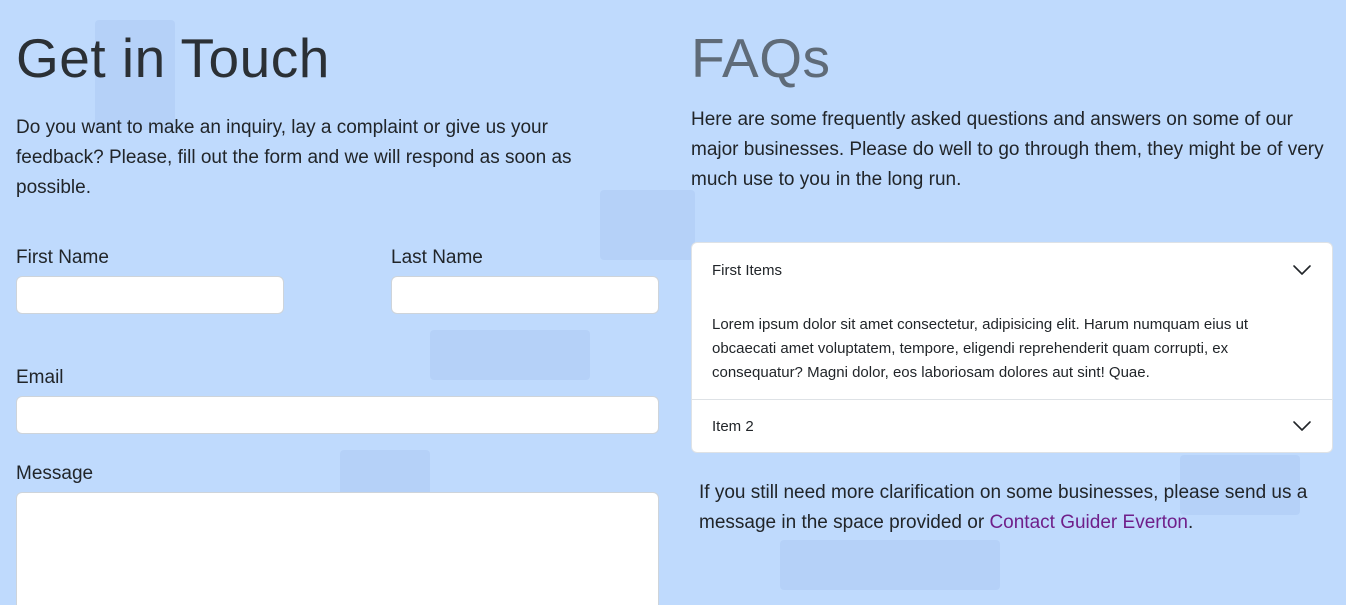 Image resolution: width=1346 pixels, height=605 pixels. What do you see at coordinates (1088, 522) in the screenshot?
I see `contact-link: Contact Guider Everton` at bounding box center [1088, 522].